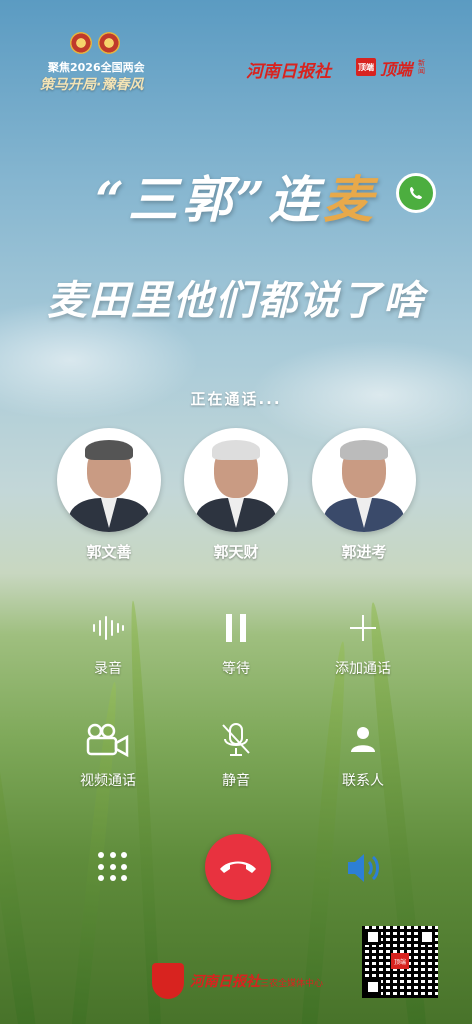  Describe the element at coordinates (108, 669) in the screenshot. I see `record-label: 录音` at that location.